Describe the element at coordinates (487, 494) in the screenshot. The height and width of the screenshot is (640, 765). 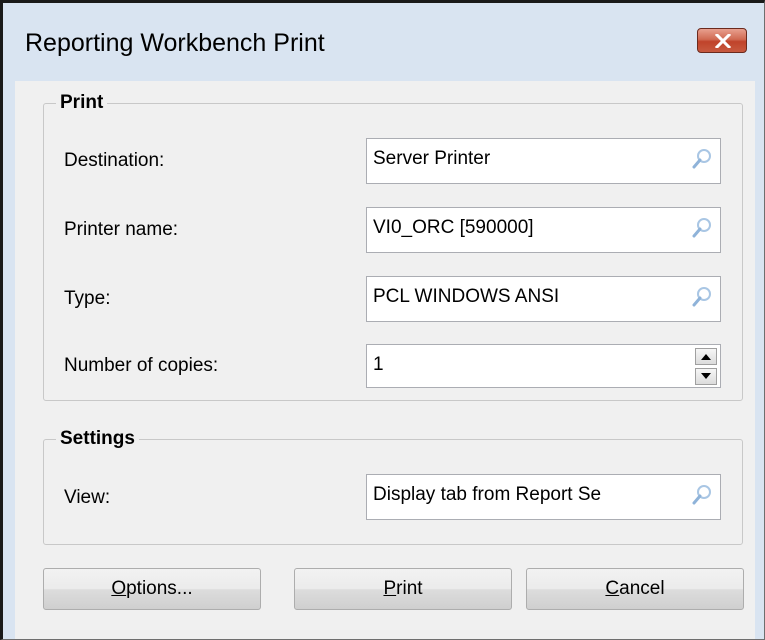
I see `view-value: Display tab from Report Se` at that location.